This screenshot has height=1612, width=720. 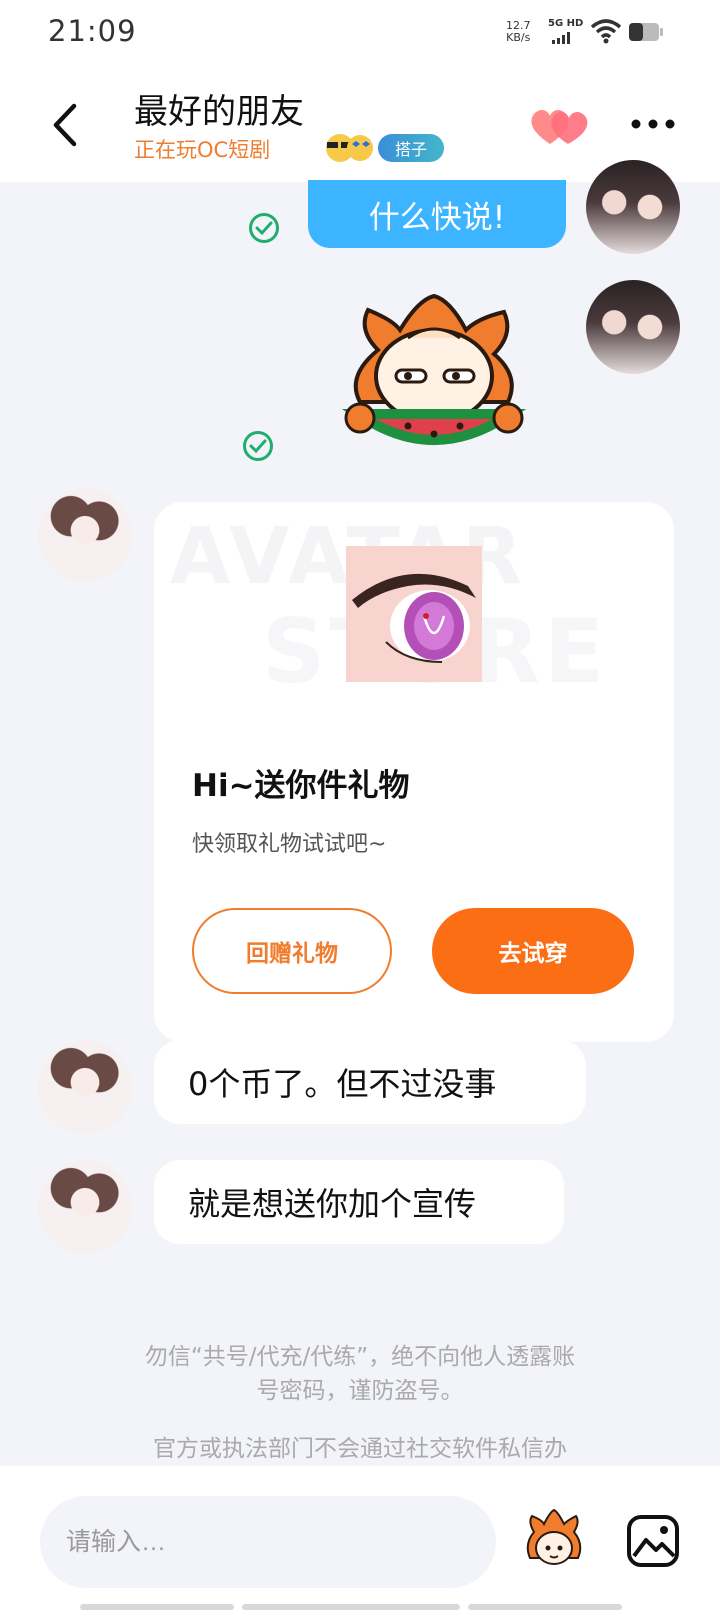 I want to click on sticker-mascot-icon, so click(x=554, y=1540).